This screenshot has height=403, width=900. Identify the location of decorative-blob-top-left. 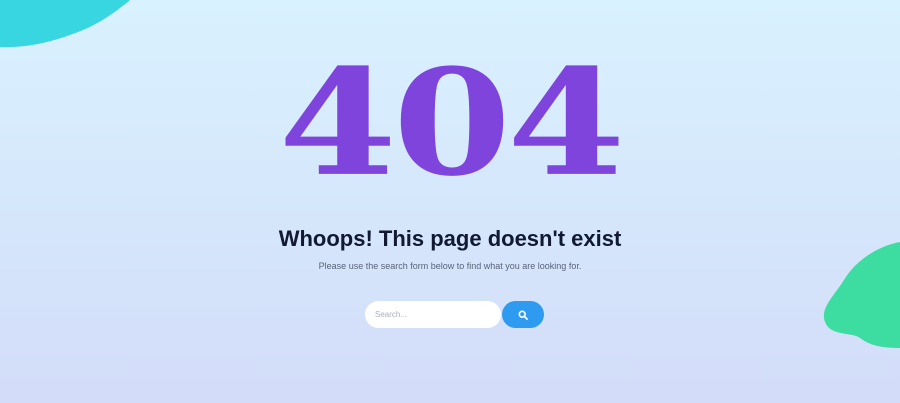
(65, 24).